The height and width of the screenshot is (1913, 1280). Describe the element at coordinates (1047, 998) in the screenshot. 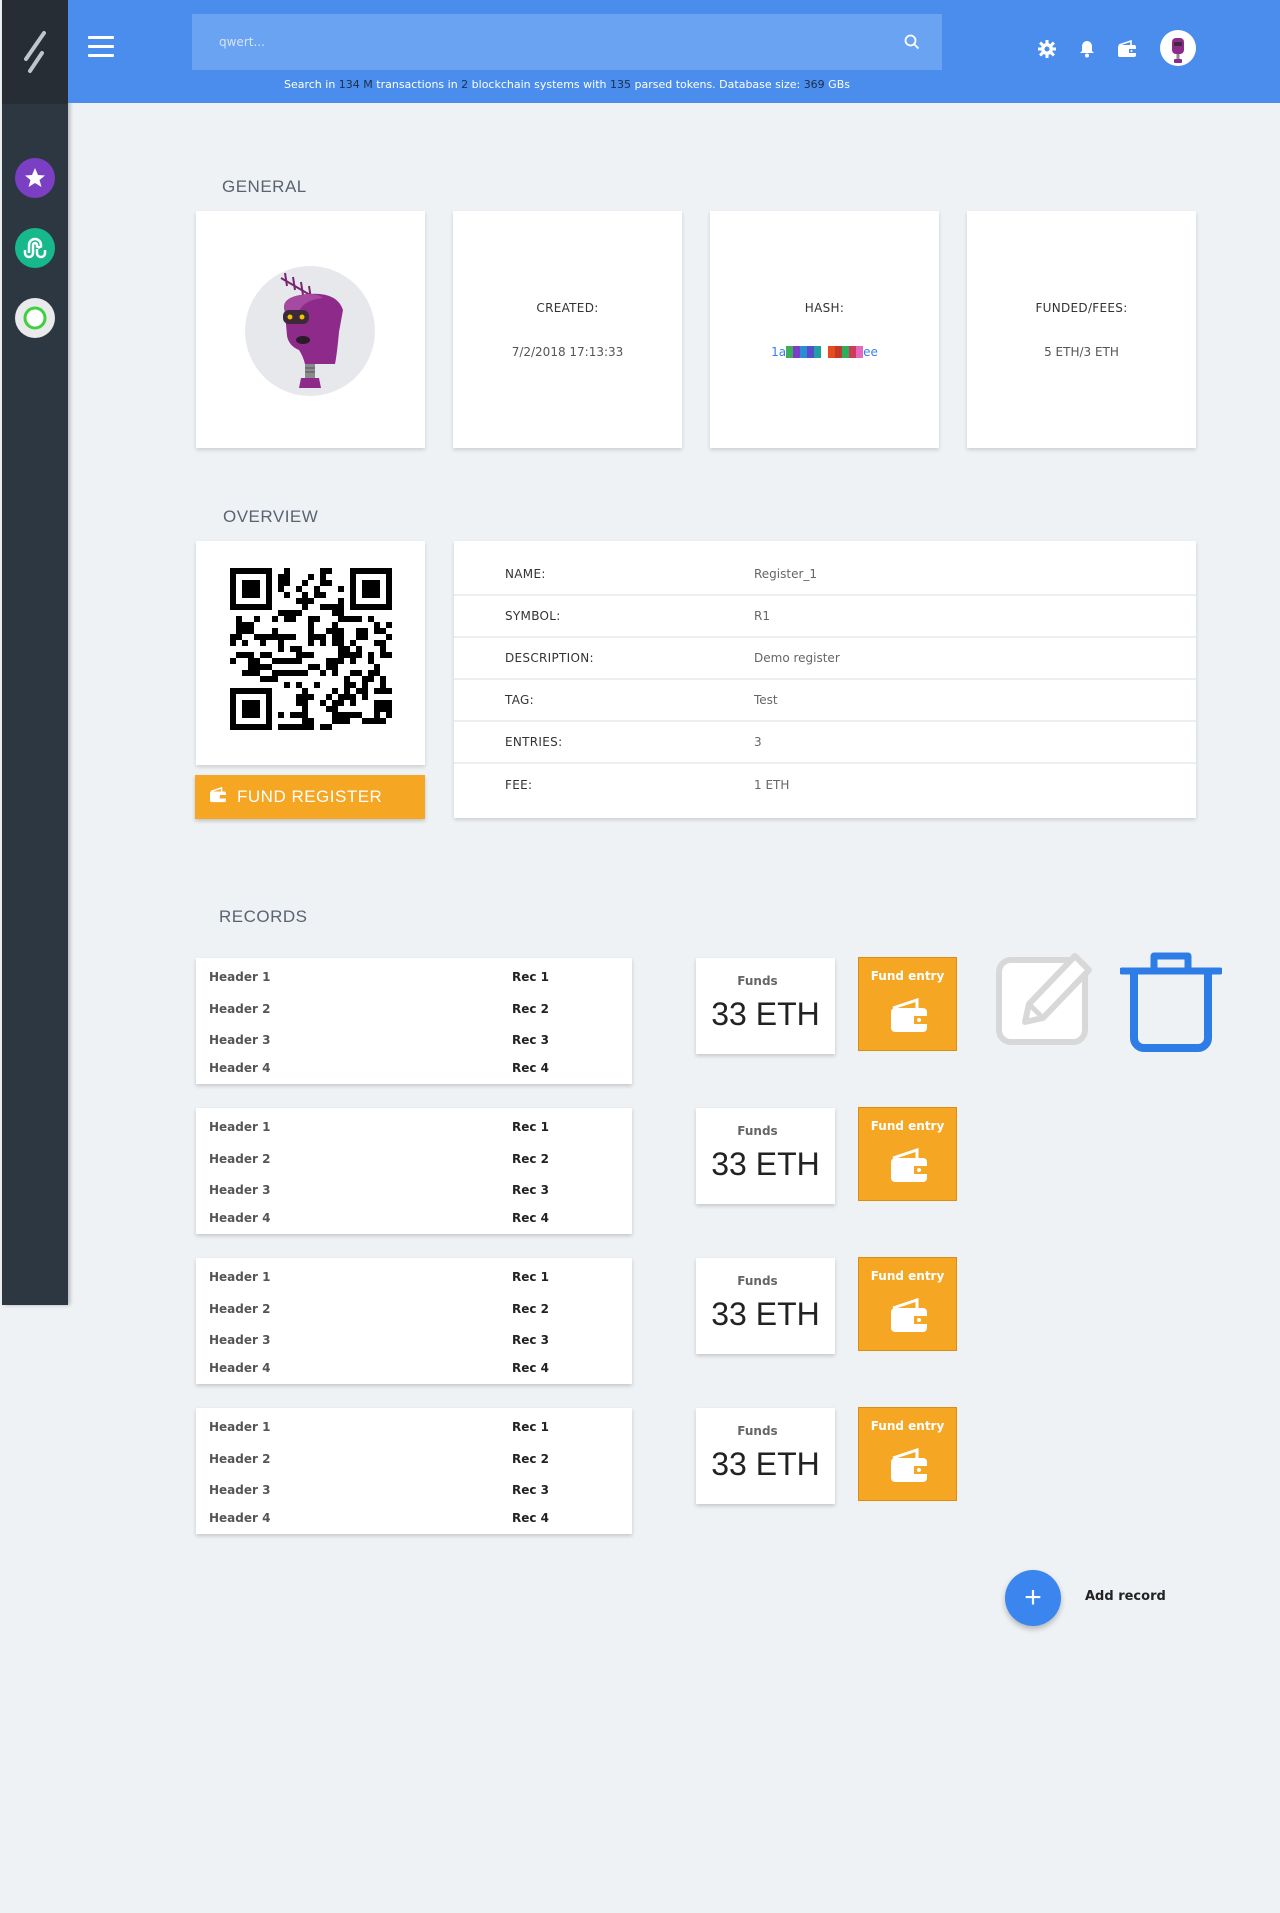

I see `edit-icon` at that location.